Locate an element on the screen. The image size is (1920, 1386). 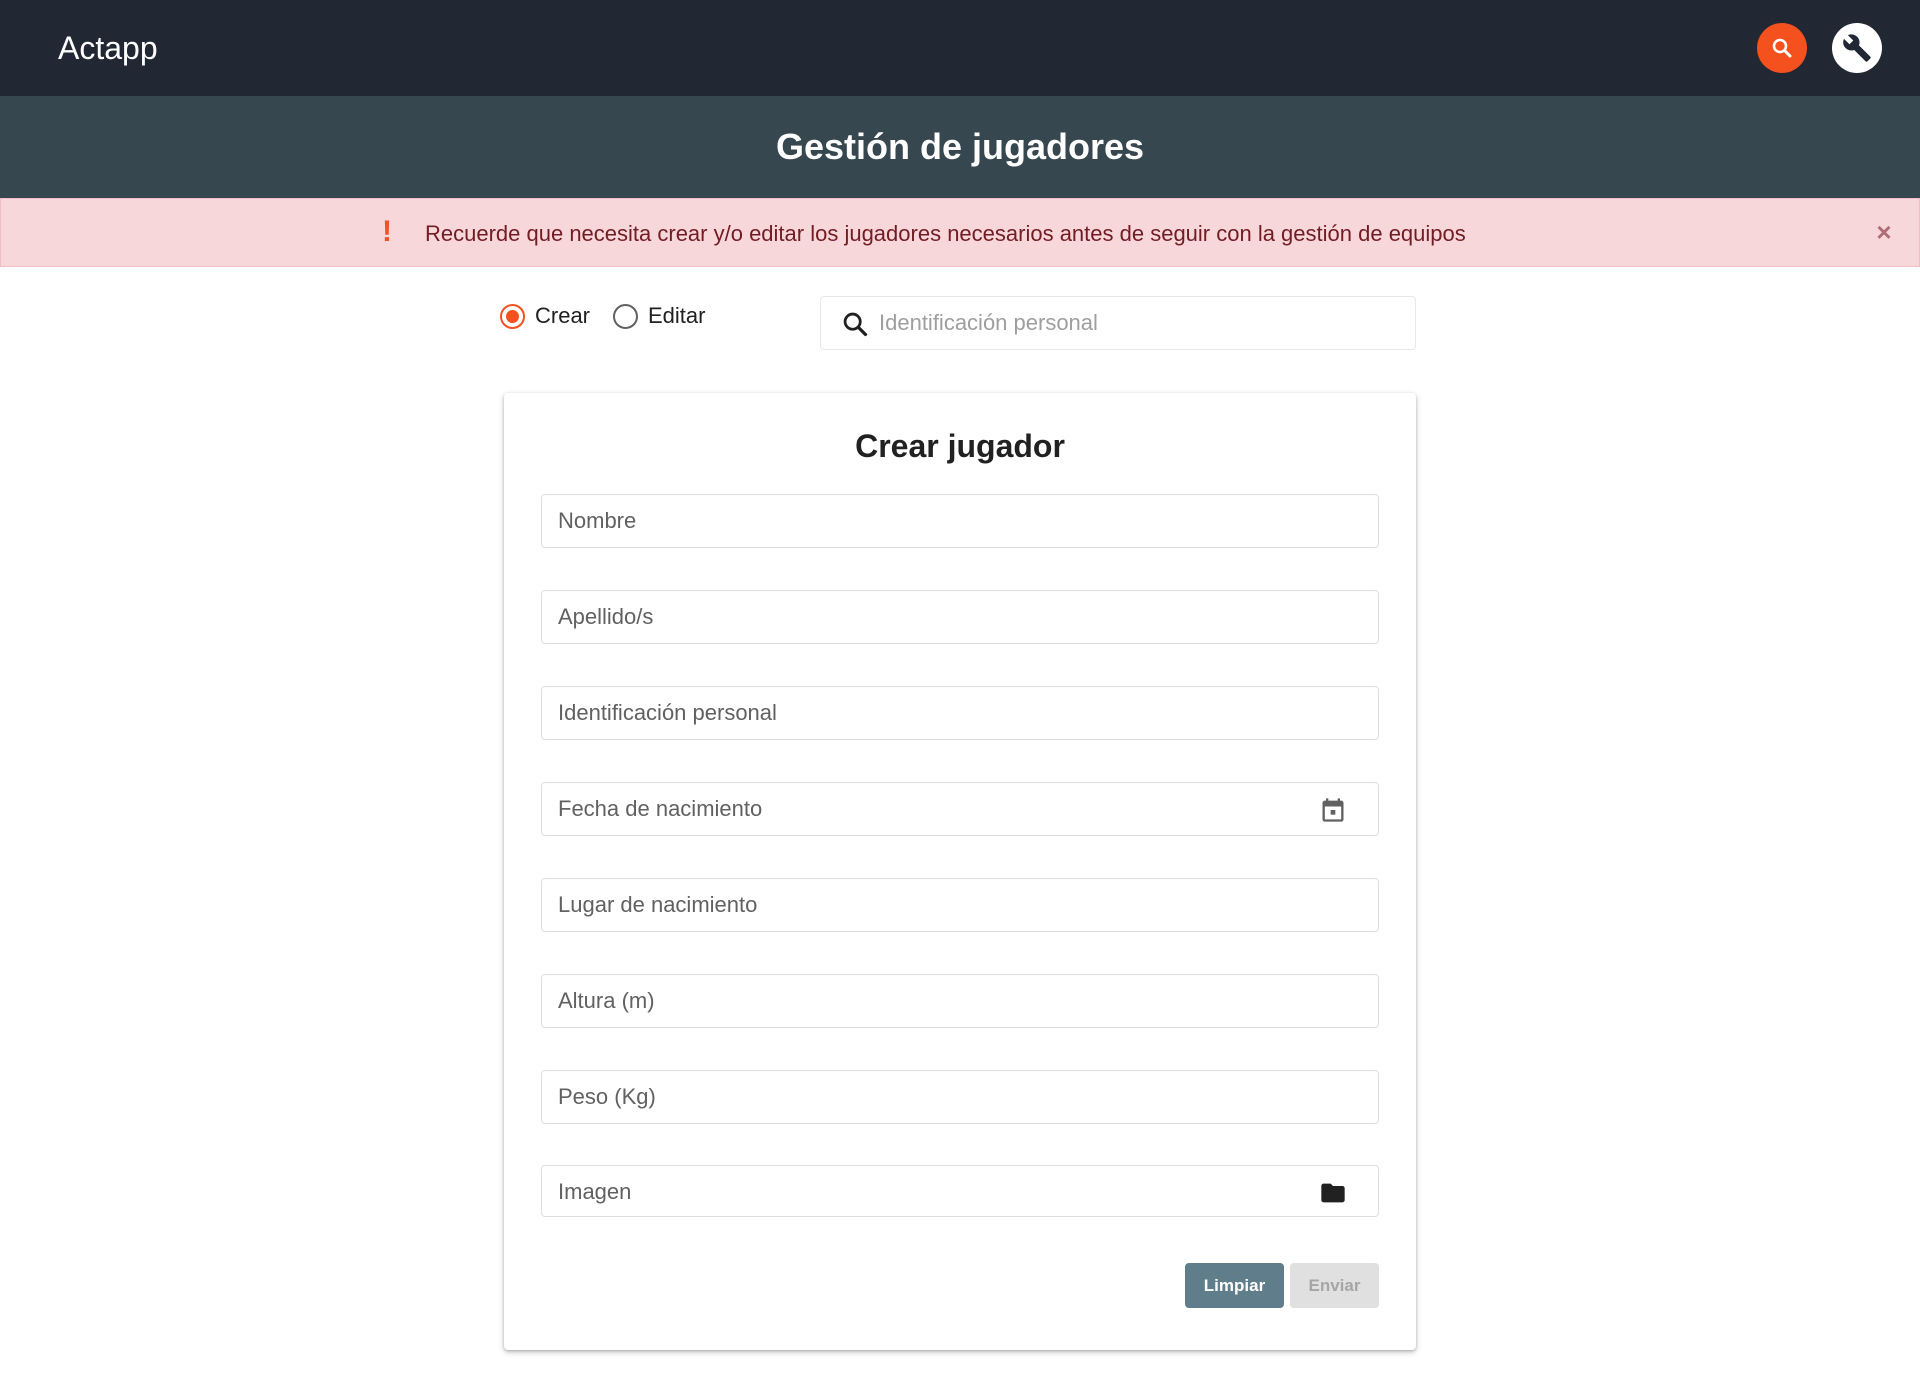
imagen-field is located at coordinates (960, 1191).